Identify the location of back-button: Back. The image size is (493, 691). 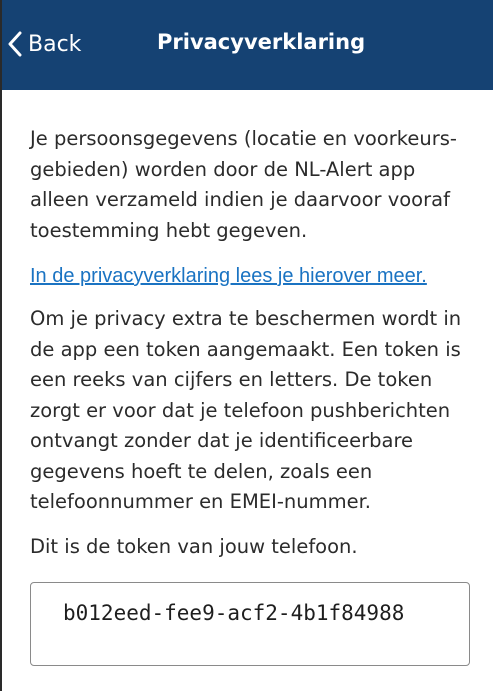
(44, 44).